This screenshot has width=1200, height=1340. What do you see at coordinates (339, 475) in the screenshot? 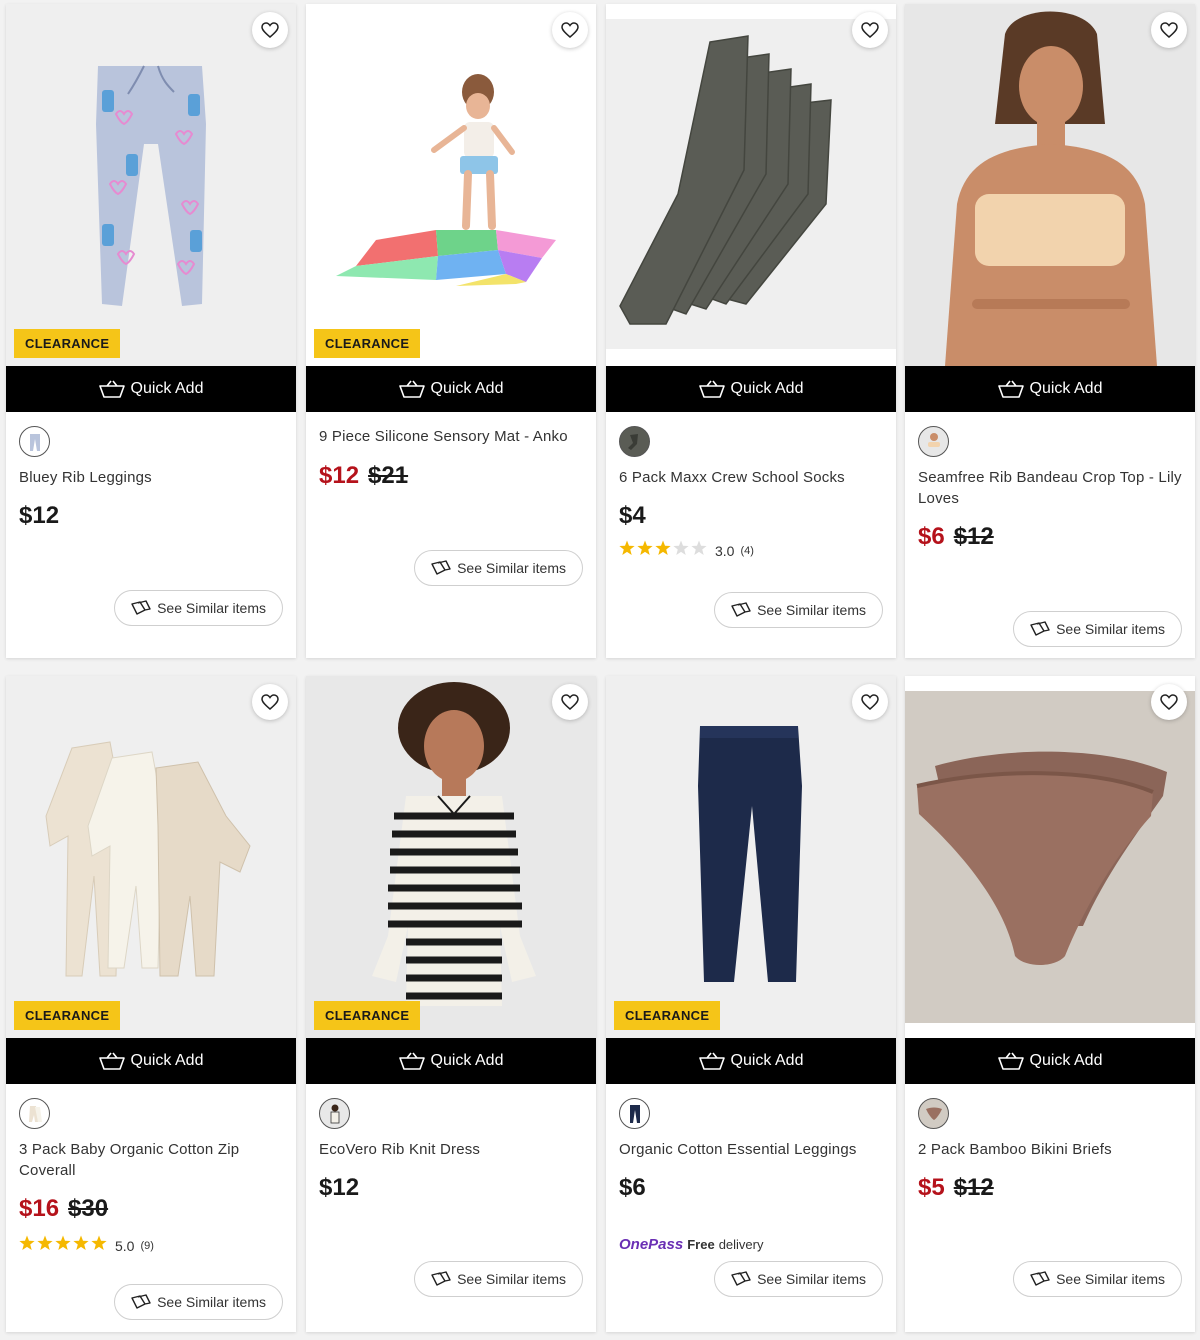
I see `sale-price: $12` at bounding box center [339, 475].